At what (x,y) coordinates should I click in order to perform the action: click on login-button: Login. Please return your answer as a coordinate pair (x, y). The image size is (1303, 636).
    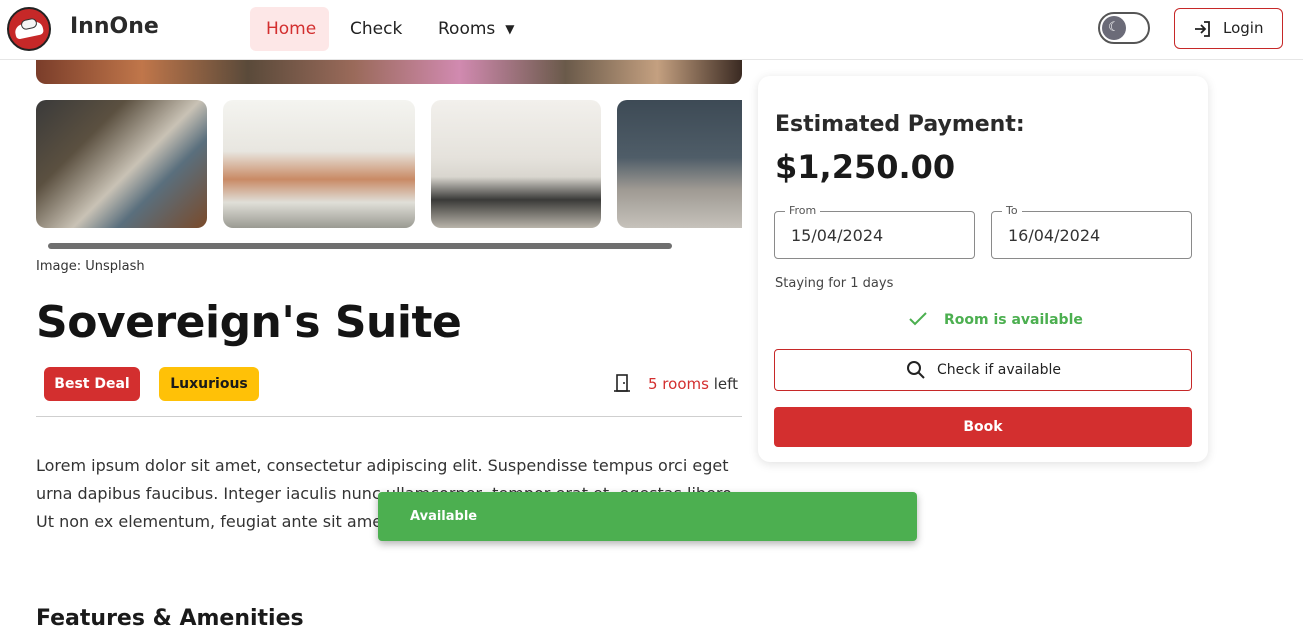
    Looking at the image, I should click on (1228, 28).